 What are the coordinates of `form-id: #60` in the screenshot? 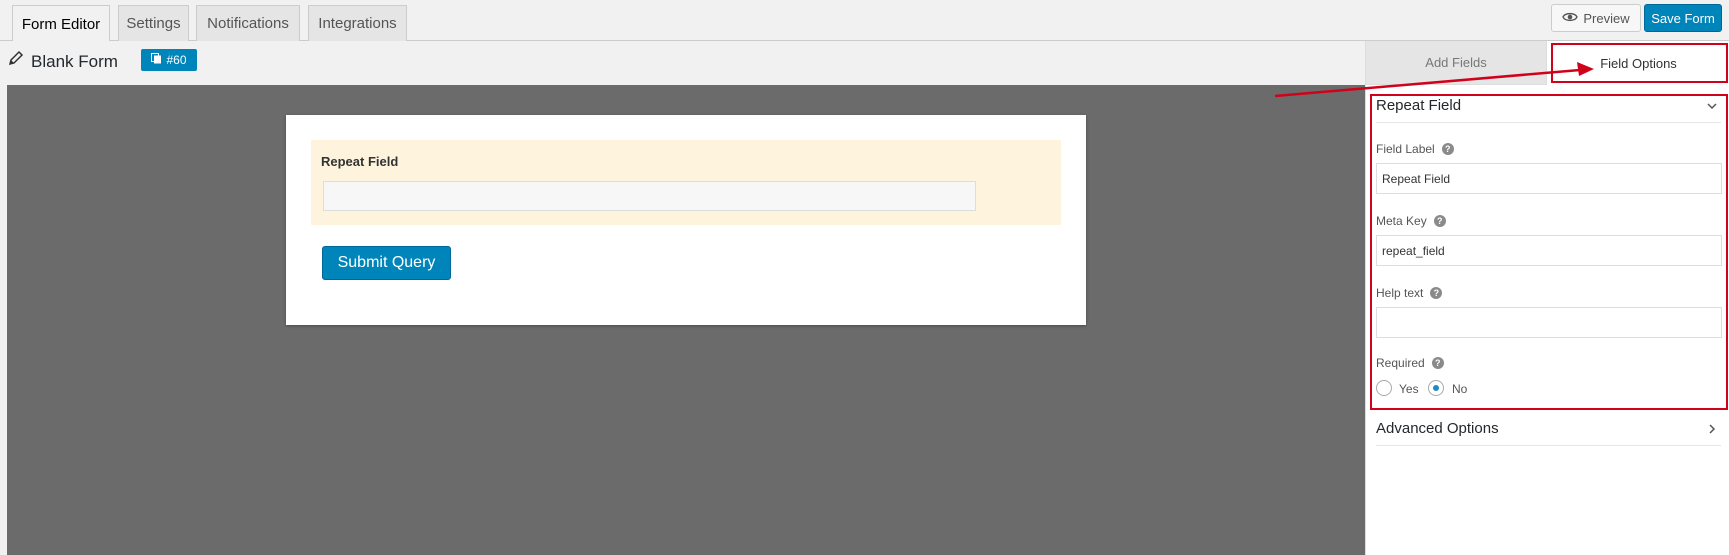 It's located at (176, 60).